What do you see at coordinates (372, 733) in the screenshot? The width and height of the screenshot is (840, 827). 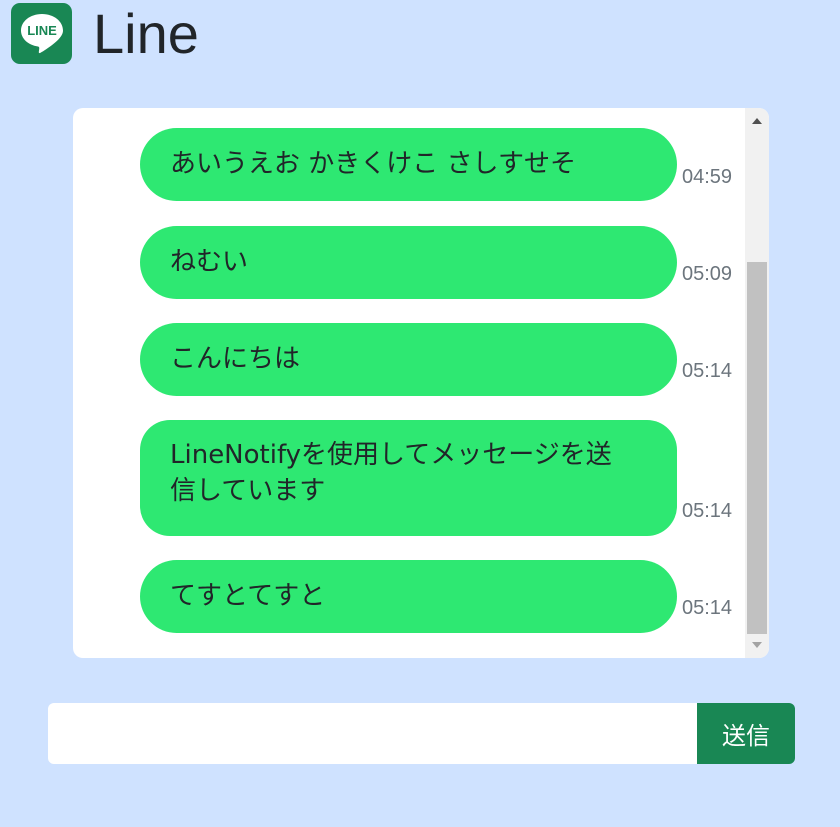 I see `message-input` at bounding box center [372, 733].